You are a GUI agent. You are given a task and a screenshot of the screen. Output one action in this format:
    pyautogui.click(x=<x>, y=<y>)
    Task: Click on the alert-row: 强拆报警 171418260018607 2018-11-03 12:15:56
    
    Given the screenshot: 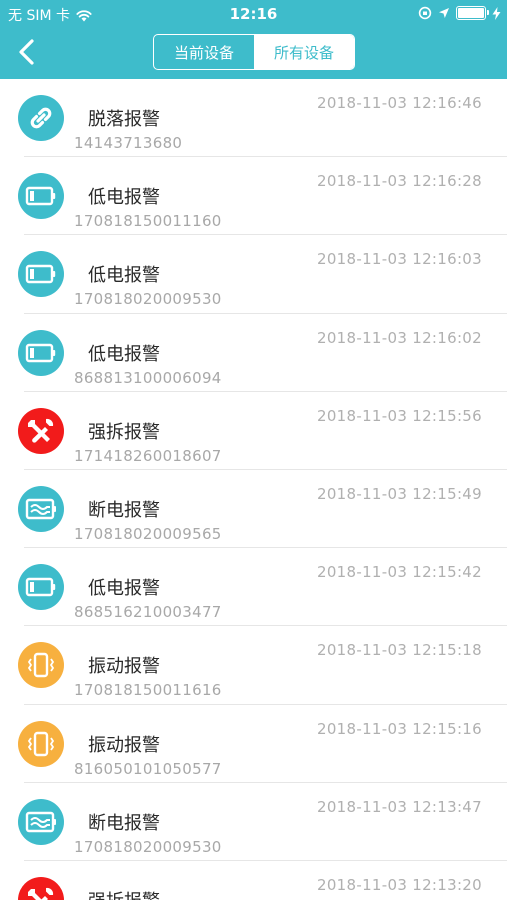 What is the action you would take?
    pyautogui.click(x=253, y=431)
    